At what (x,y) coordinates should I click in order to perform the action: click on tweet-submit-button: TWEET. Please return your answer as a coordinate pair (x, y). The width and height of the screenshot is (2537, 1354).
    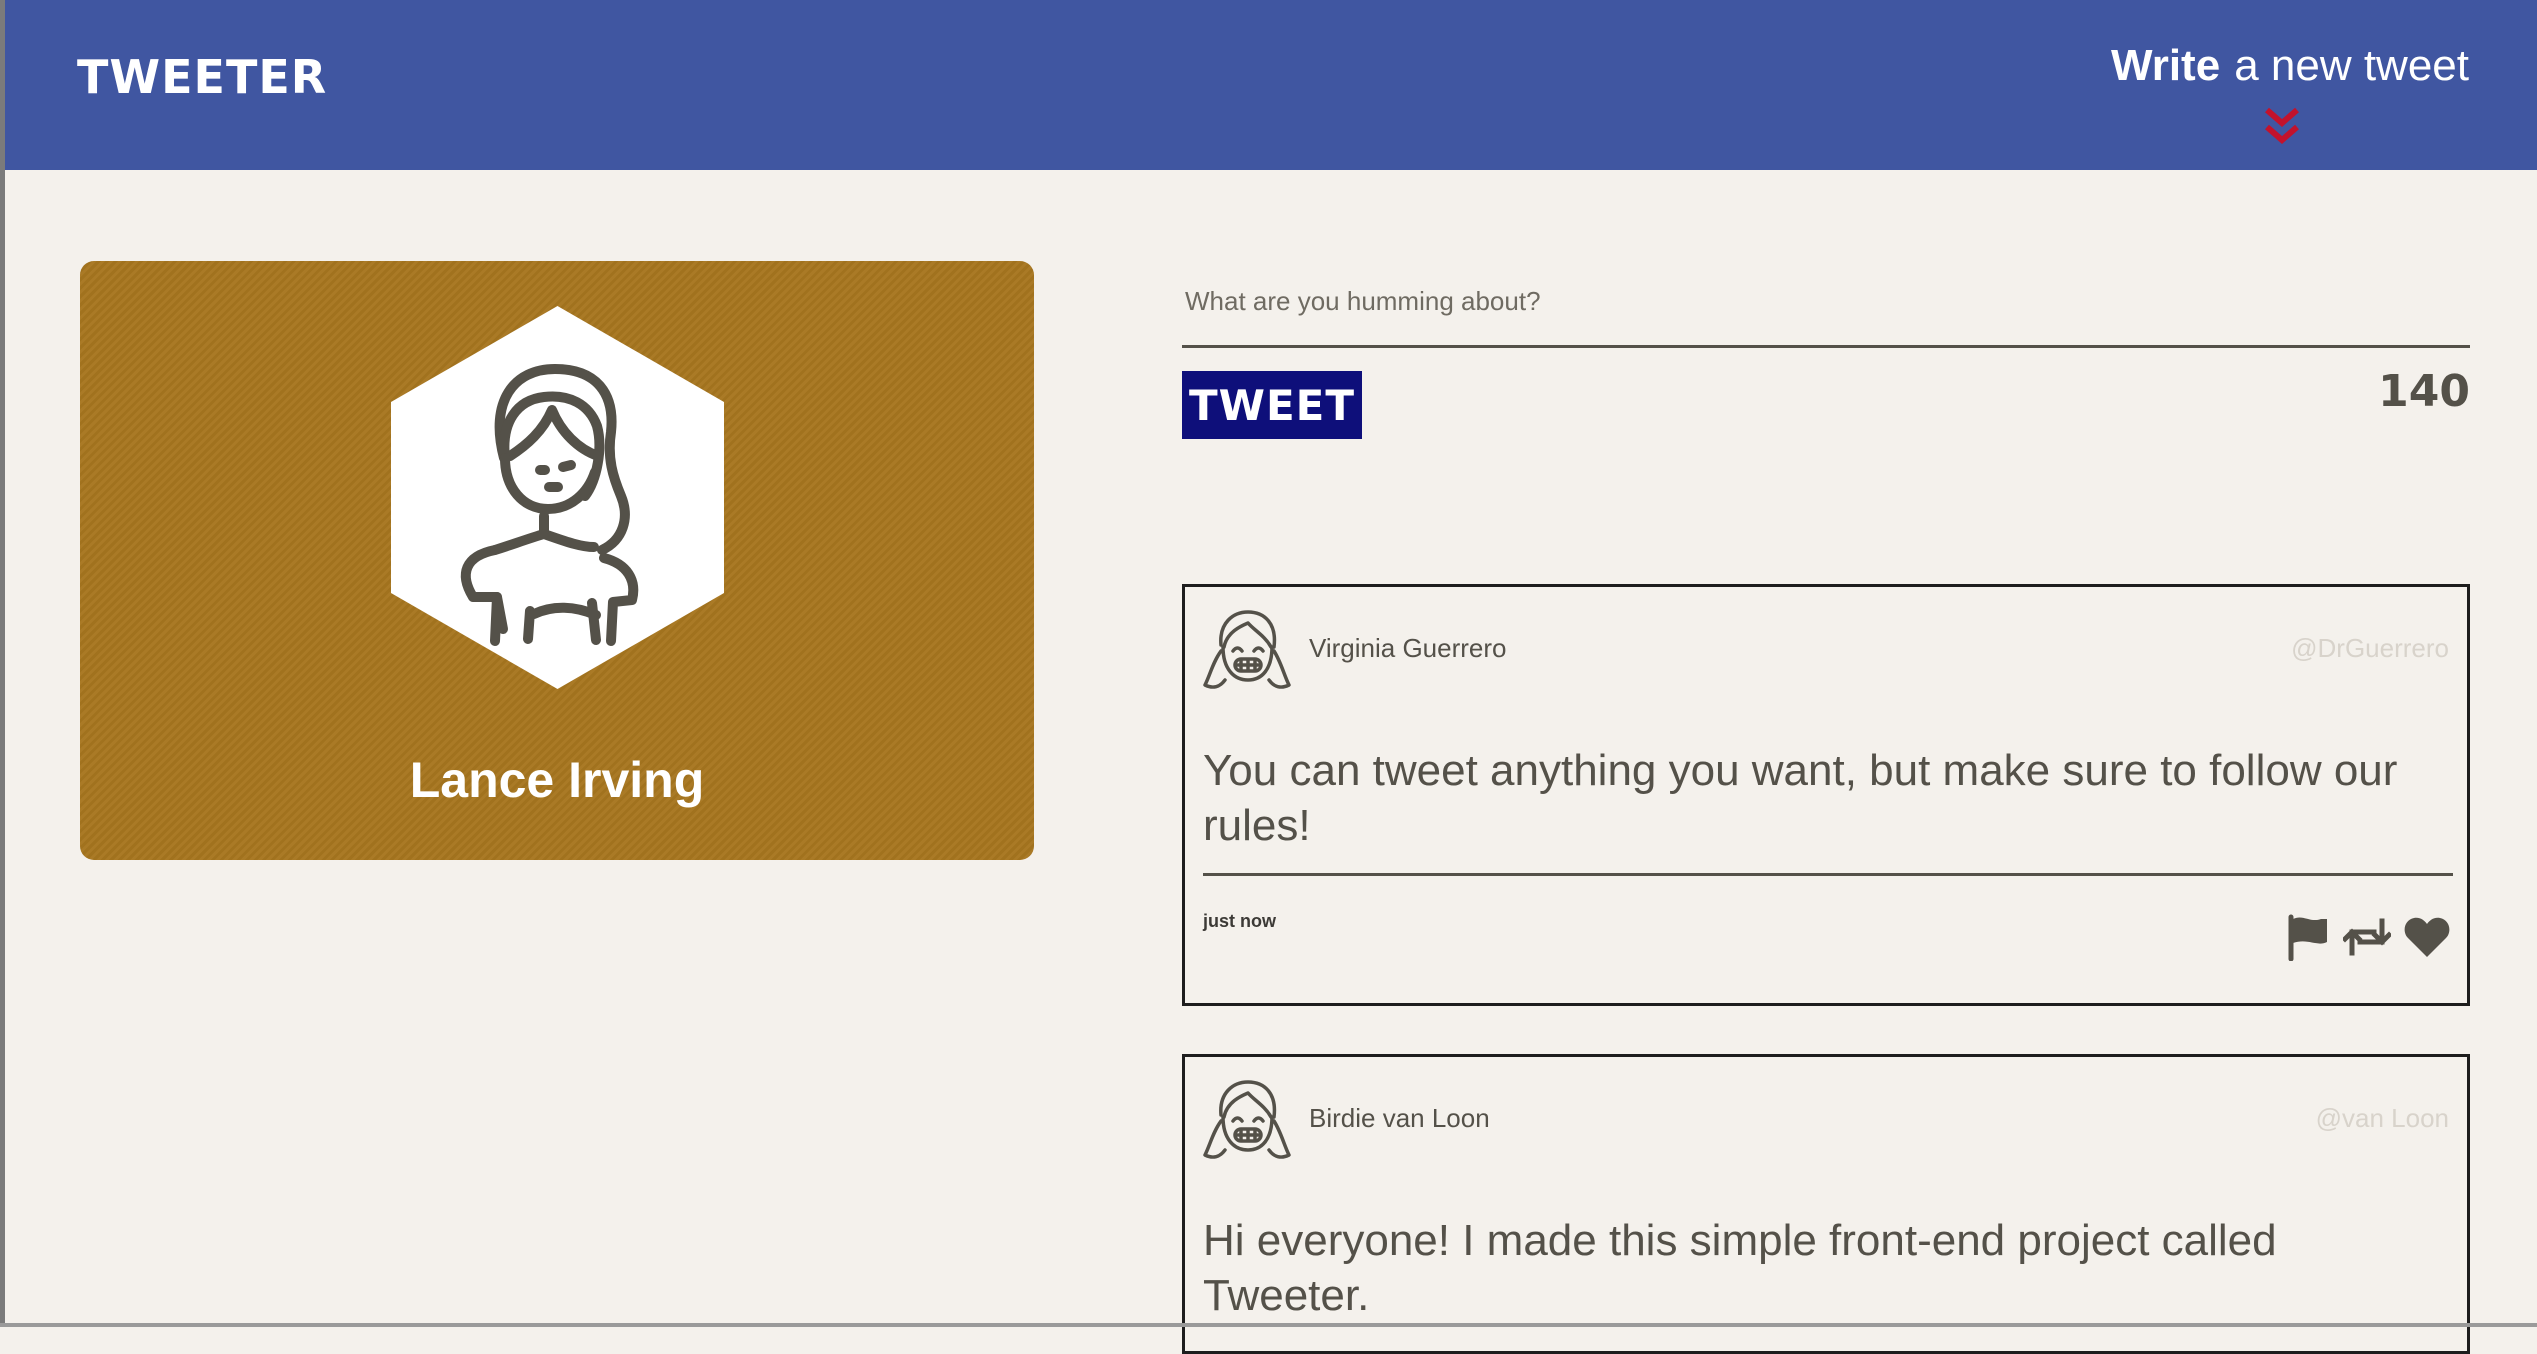
    Looking at the image, I should click on (1272, 405).